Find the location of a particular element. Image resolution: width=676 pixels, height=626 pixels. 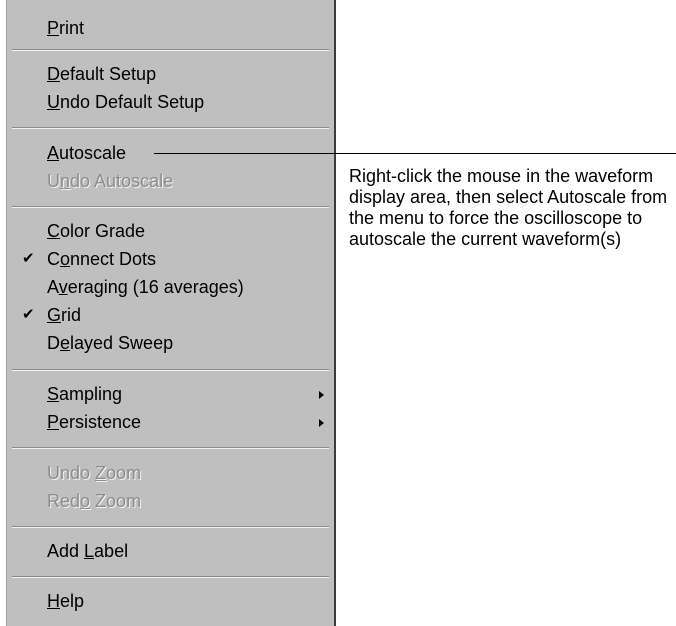

menu-item-averaging: Averaging (16 averages) is located at coordinates (170, 287).